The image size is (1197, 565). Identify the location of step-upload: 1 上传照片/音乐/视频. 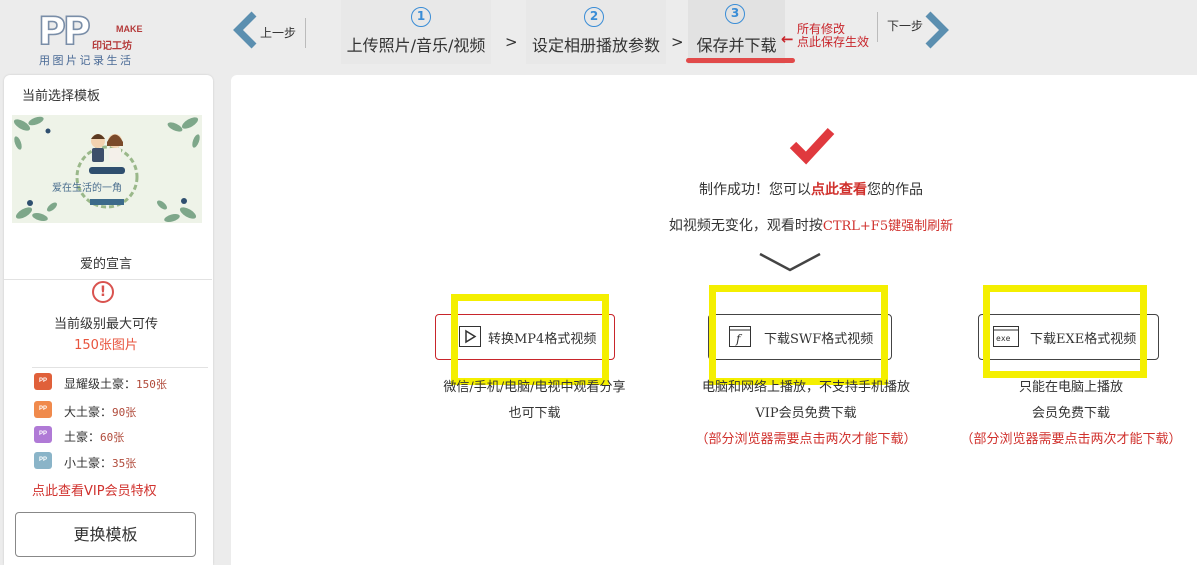
(416, 32).